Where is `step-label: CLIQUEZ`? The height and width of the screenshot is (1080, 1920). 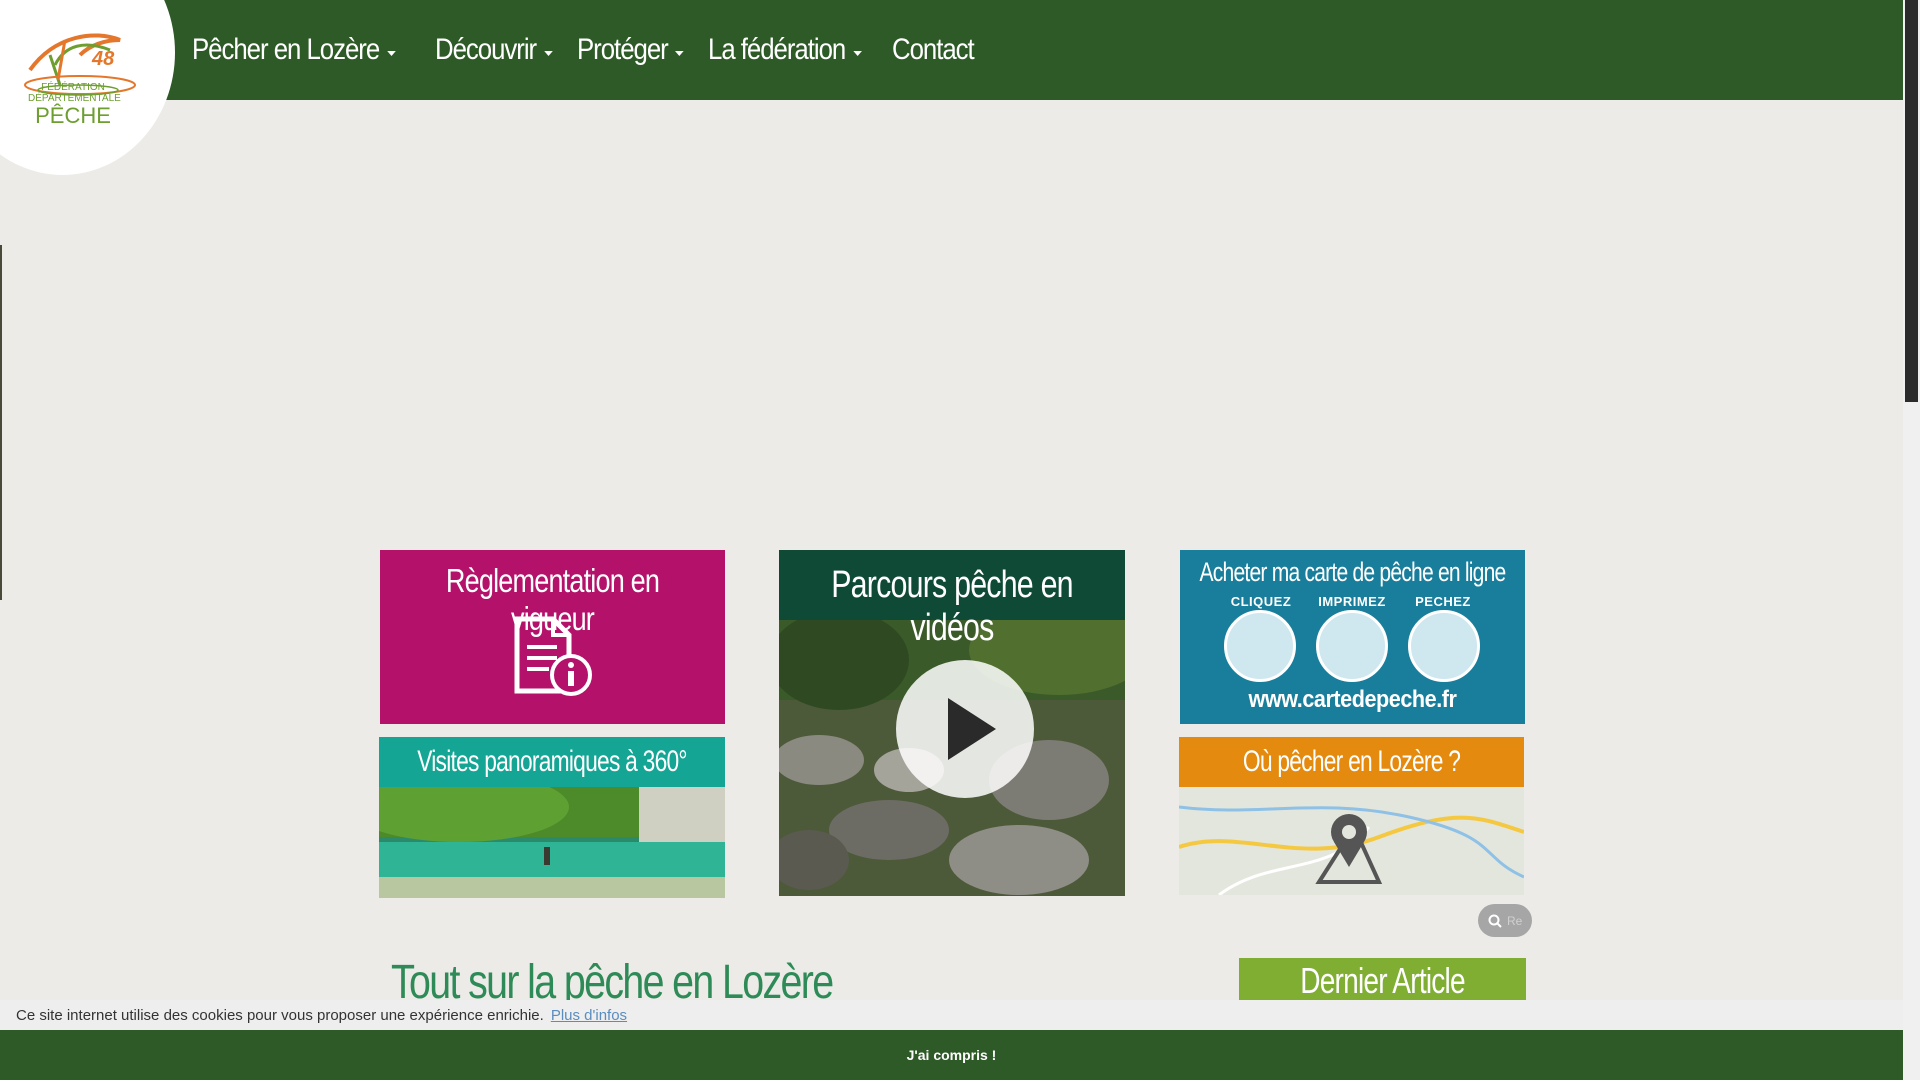 step-label: CLIQUEZ is located at coordinates (1261, 601).